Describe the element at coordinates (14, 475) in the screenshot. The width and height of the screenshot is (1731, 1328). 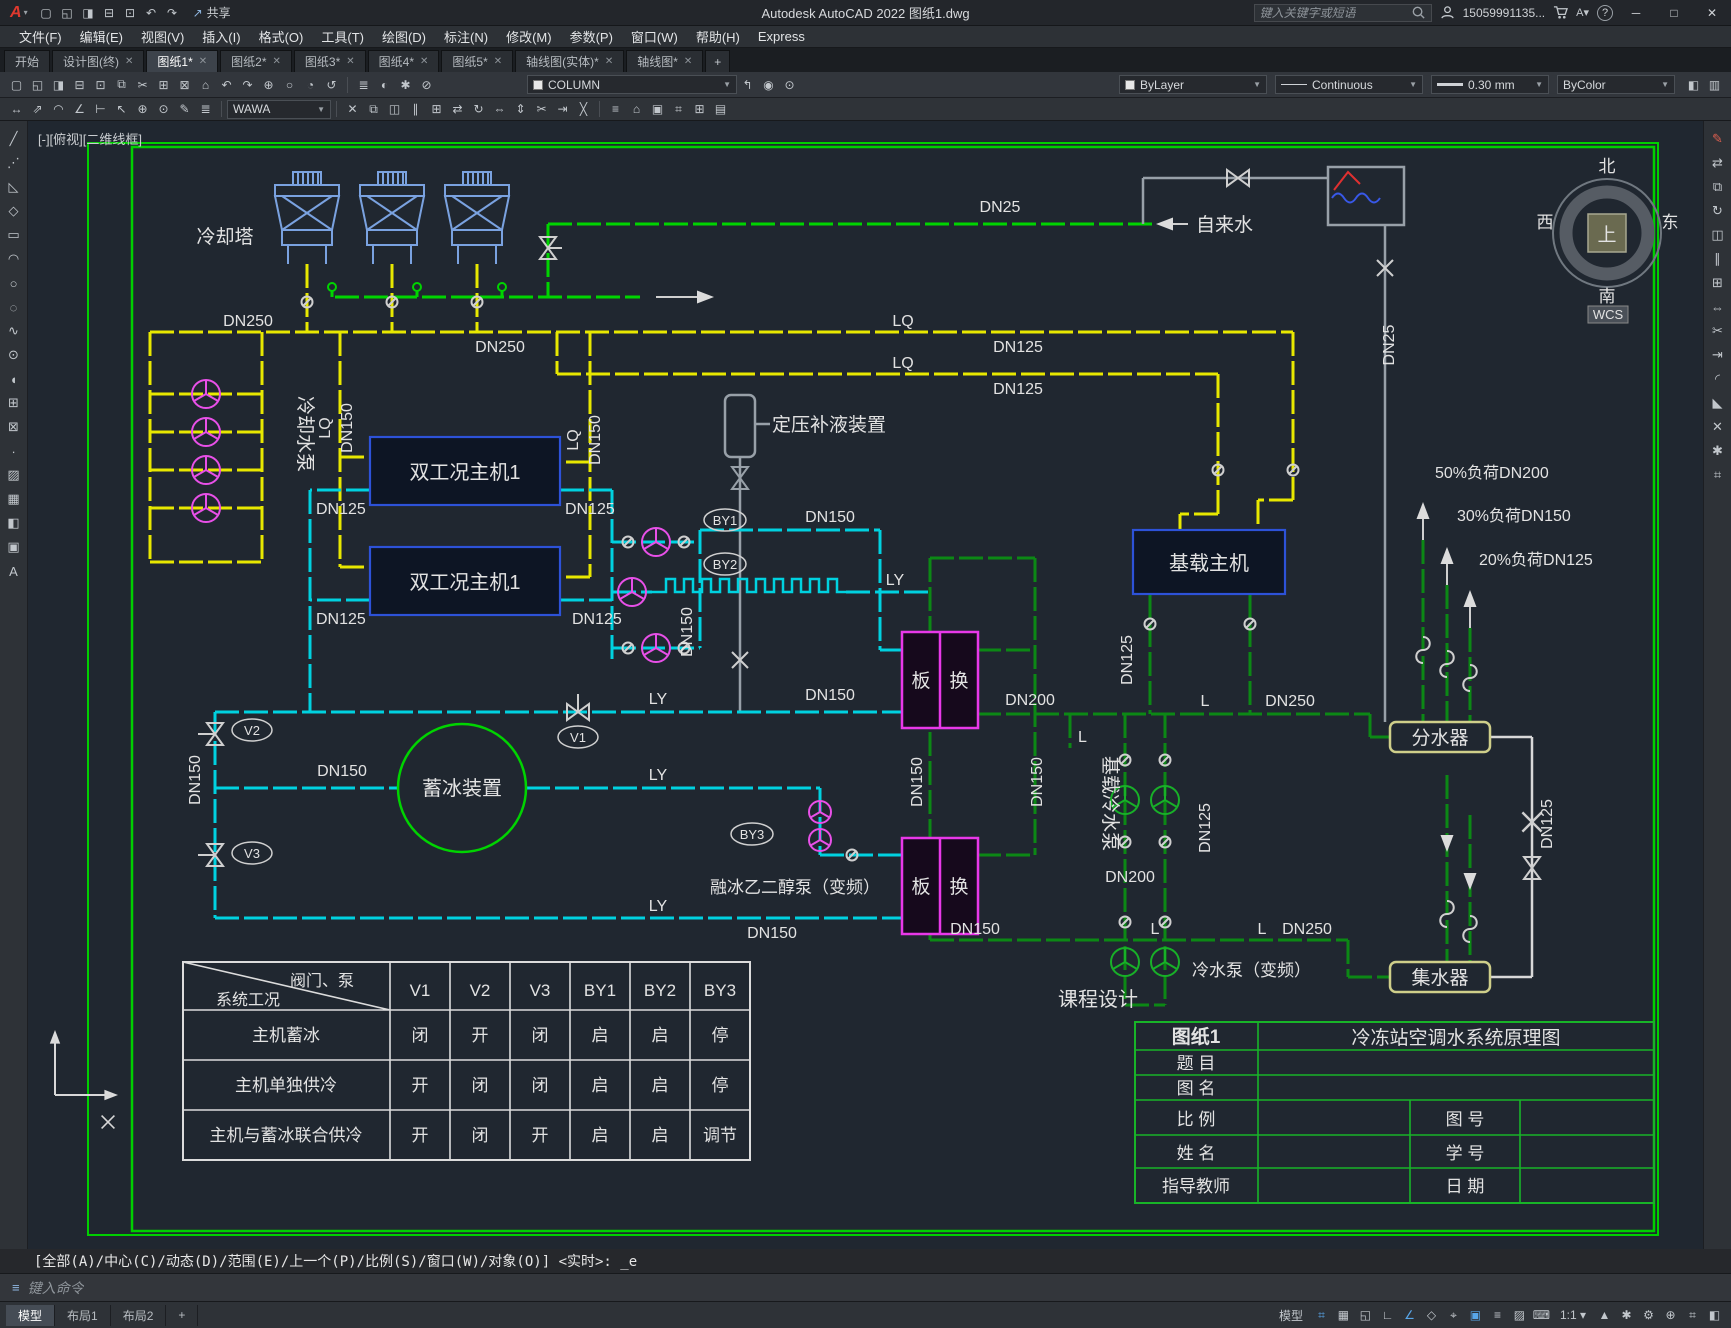
I see `hatch-icon: ▨` at that location.